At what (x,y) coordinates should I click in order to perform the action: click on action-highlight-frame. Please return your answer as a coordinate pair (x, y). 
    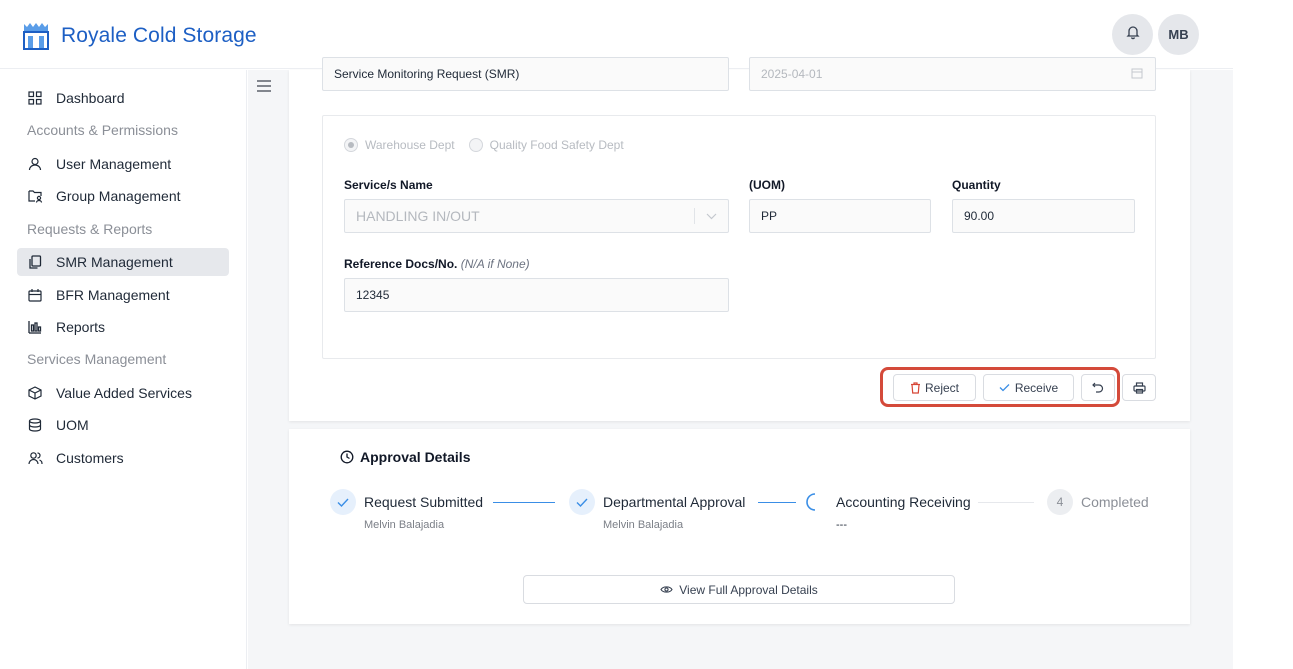
    Looking at the image, I should click on (1000, 387).